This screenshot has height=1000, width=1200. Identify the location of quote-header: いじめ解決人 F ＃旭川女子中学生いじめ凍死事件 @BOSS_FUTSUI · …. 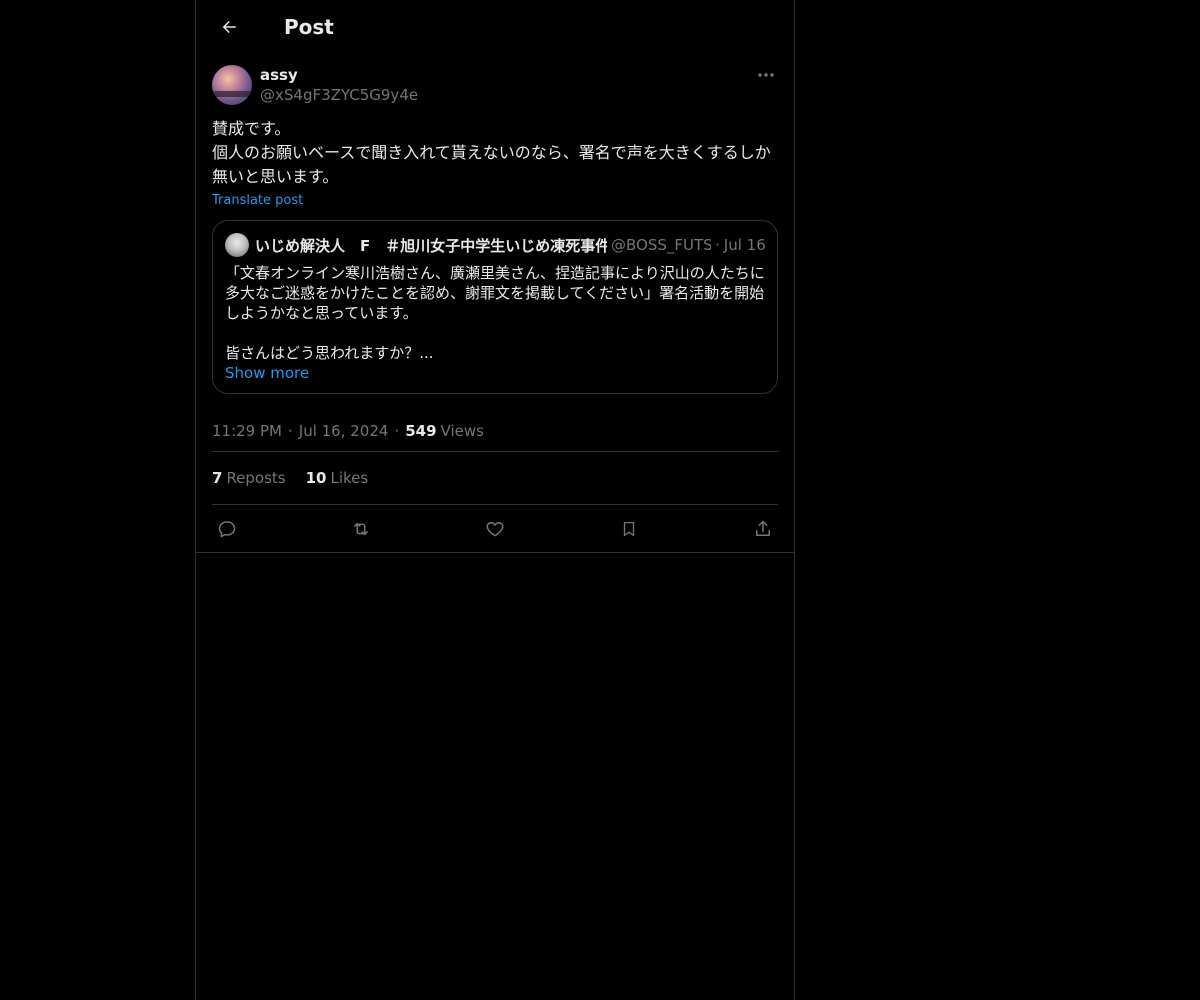
(495, 245).